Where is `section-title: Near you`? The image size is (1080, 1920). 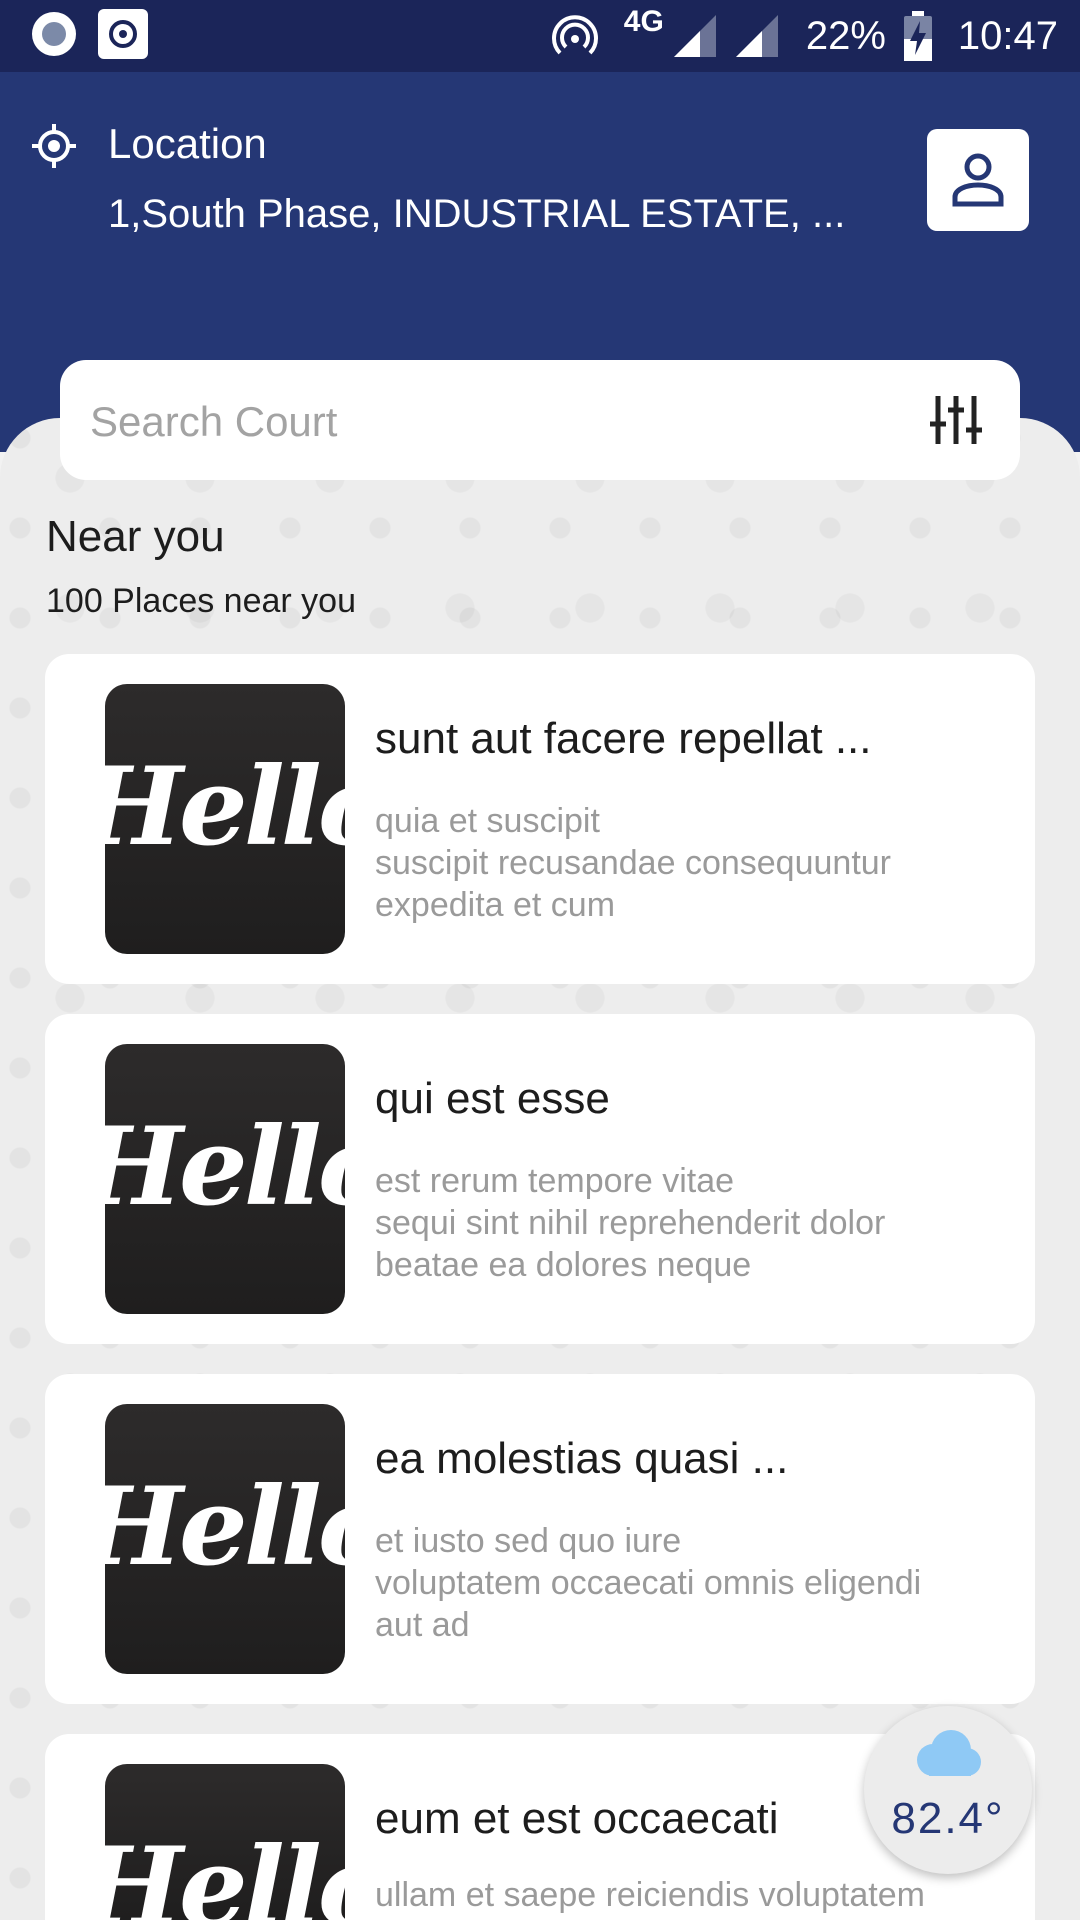
section-title: Near you is located at coordinates (135, 536).